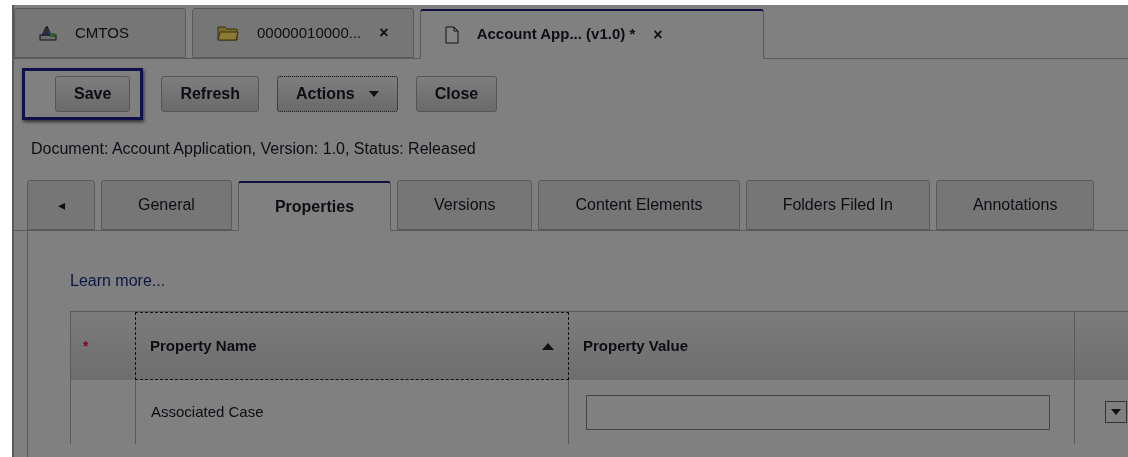  What do you see at coordinates (465, 205) in the screenshot?
I see `tab: Versions` at bounding box center [465, 205].